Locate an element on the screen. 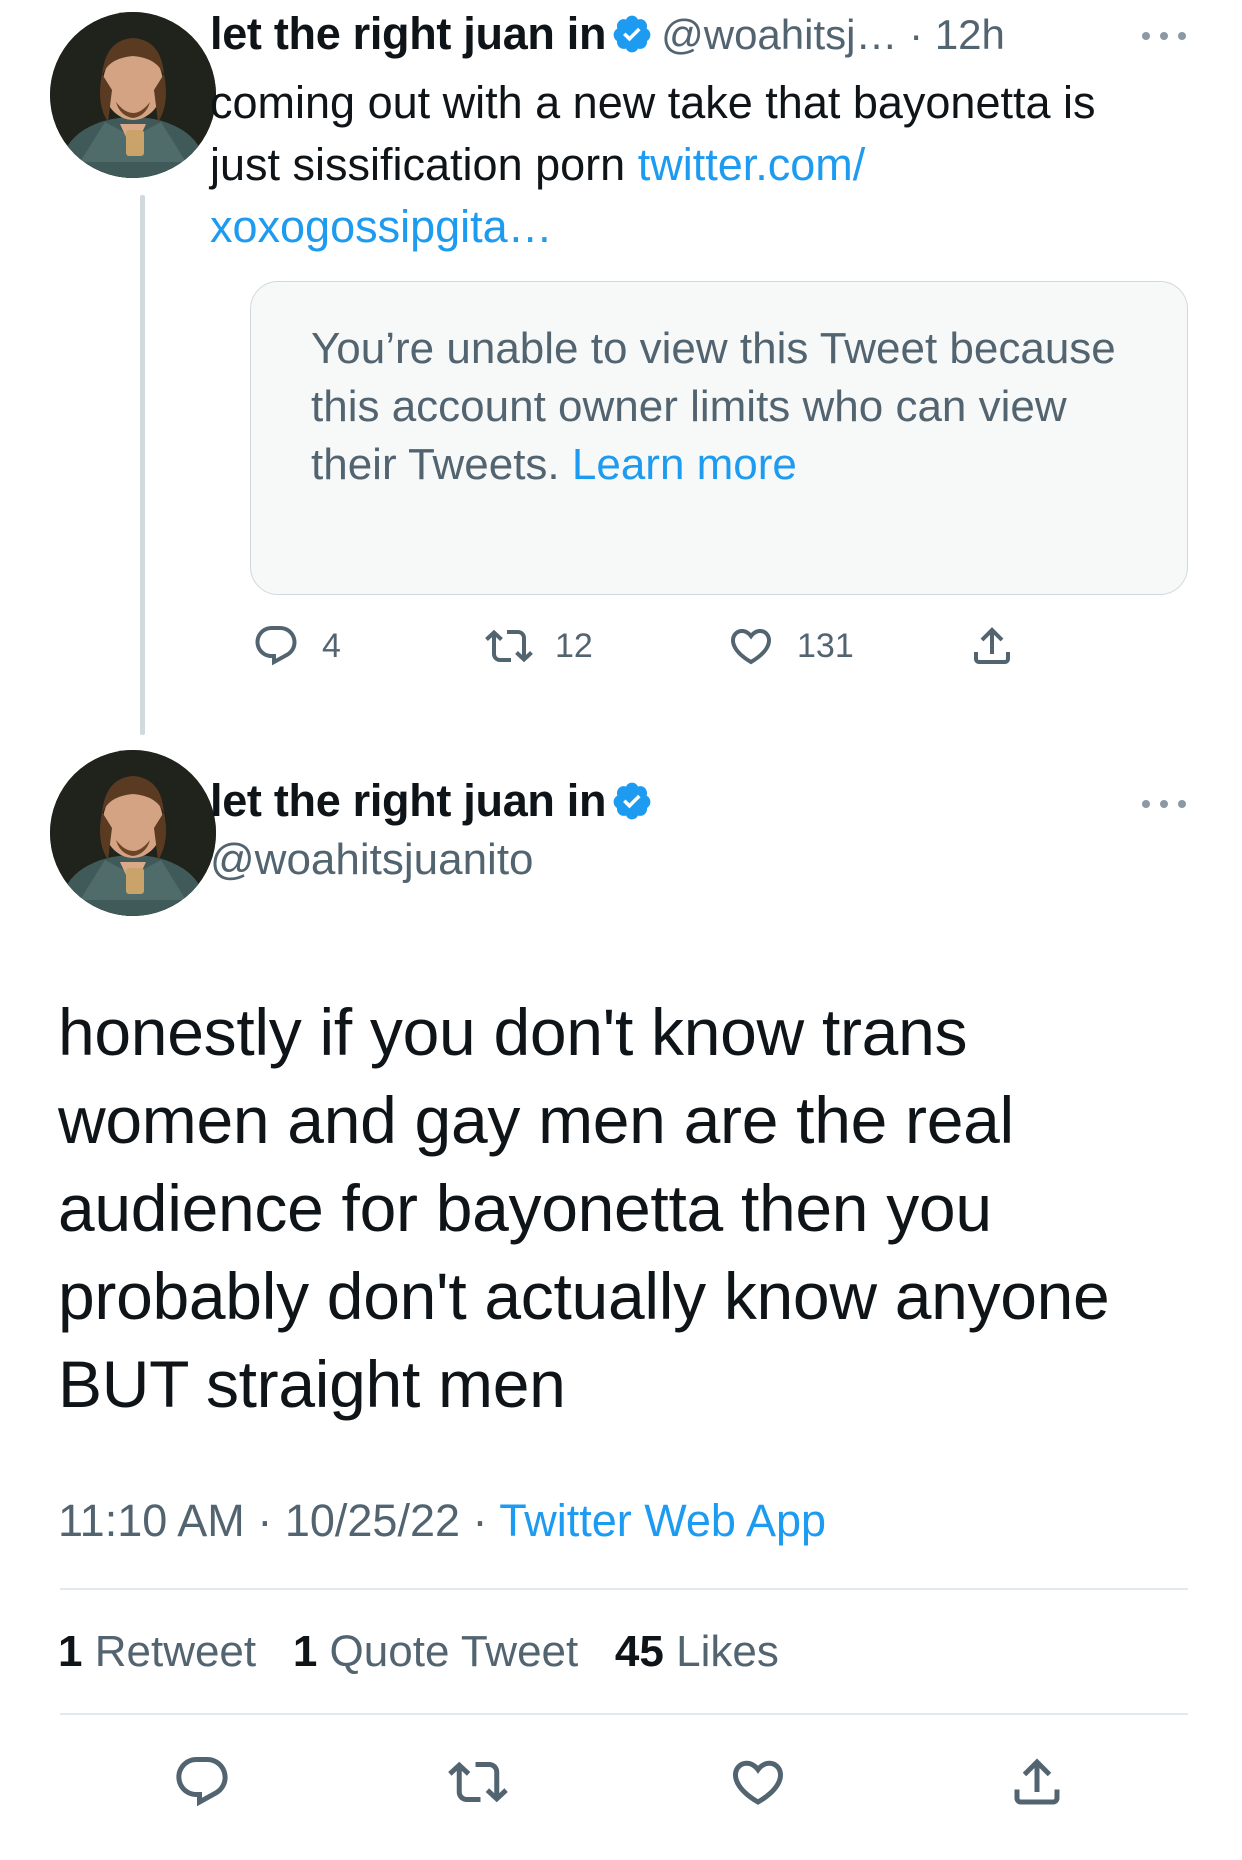  share-button is located at coordinates (1037, 1784).